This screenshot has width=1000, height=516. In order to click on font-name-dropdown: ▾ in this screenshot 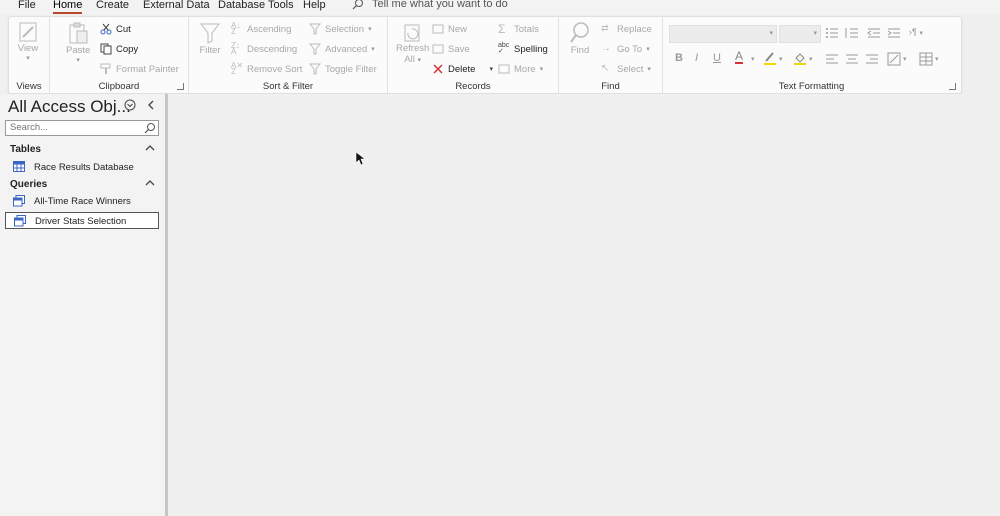, I will do `click(723, 34)`.